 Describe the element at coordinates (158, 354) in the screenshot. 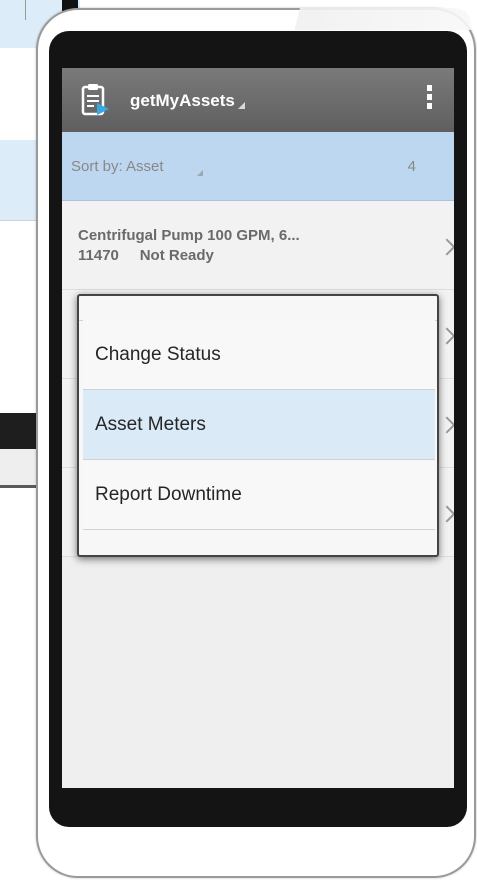

I see `menu-item-label: Change Status` at that location.